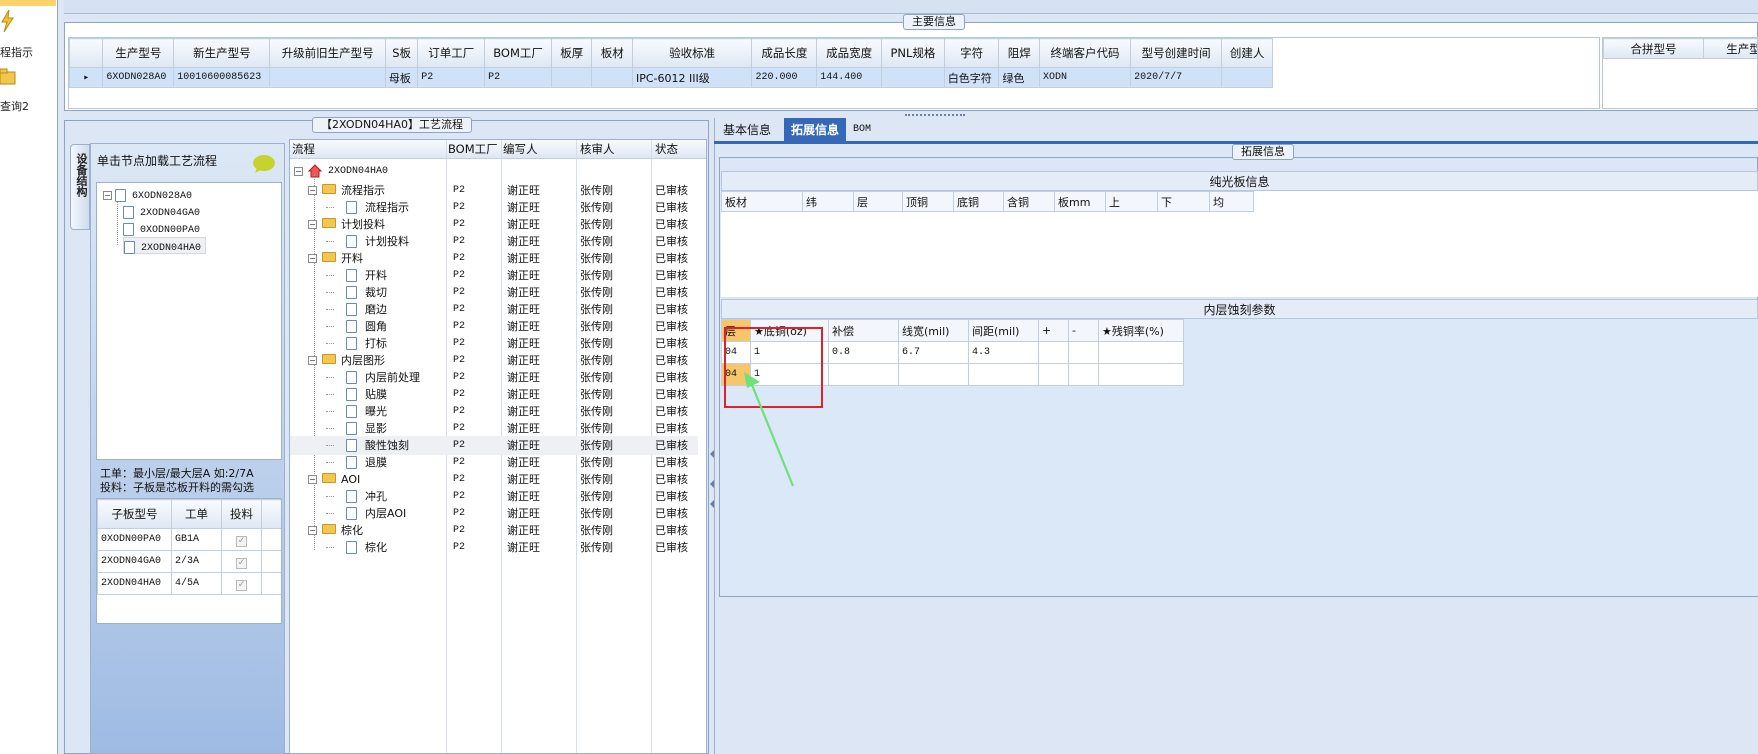 The height and width of the screenshot is (754, 1758). What do you see at coordinates (241, 514) in the screenshot?
I see `sub-col-header: 投料` at bounding box center [241, 514].